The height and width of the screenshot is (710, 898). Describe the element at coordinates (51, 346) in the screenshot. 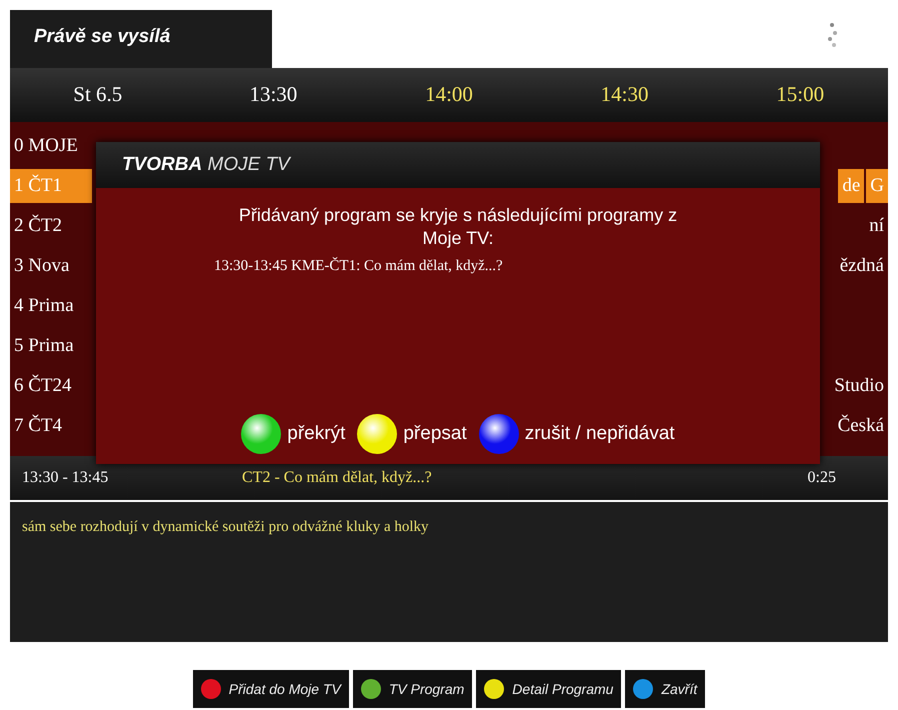

I see `channel-name: 5 Prima` at that location.